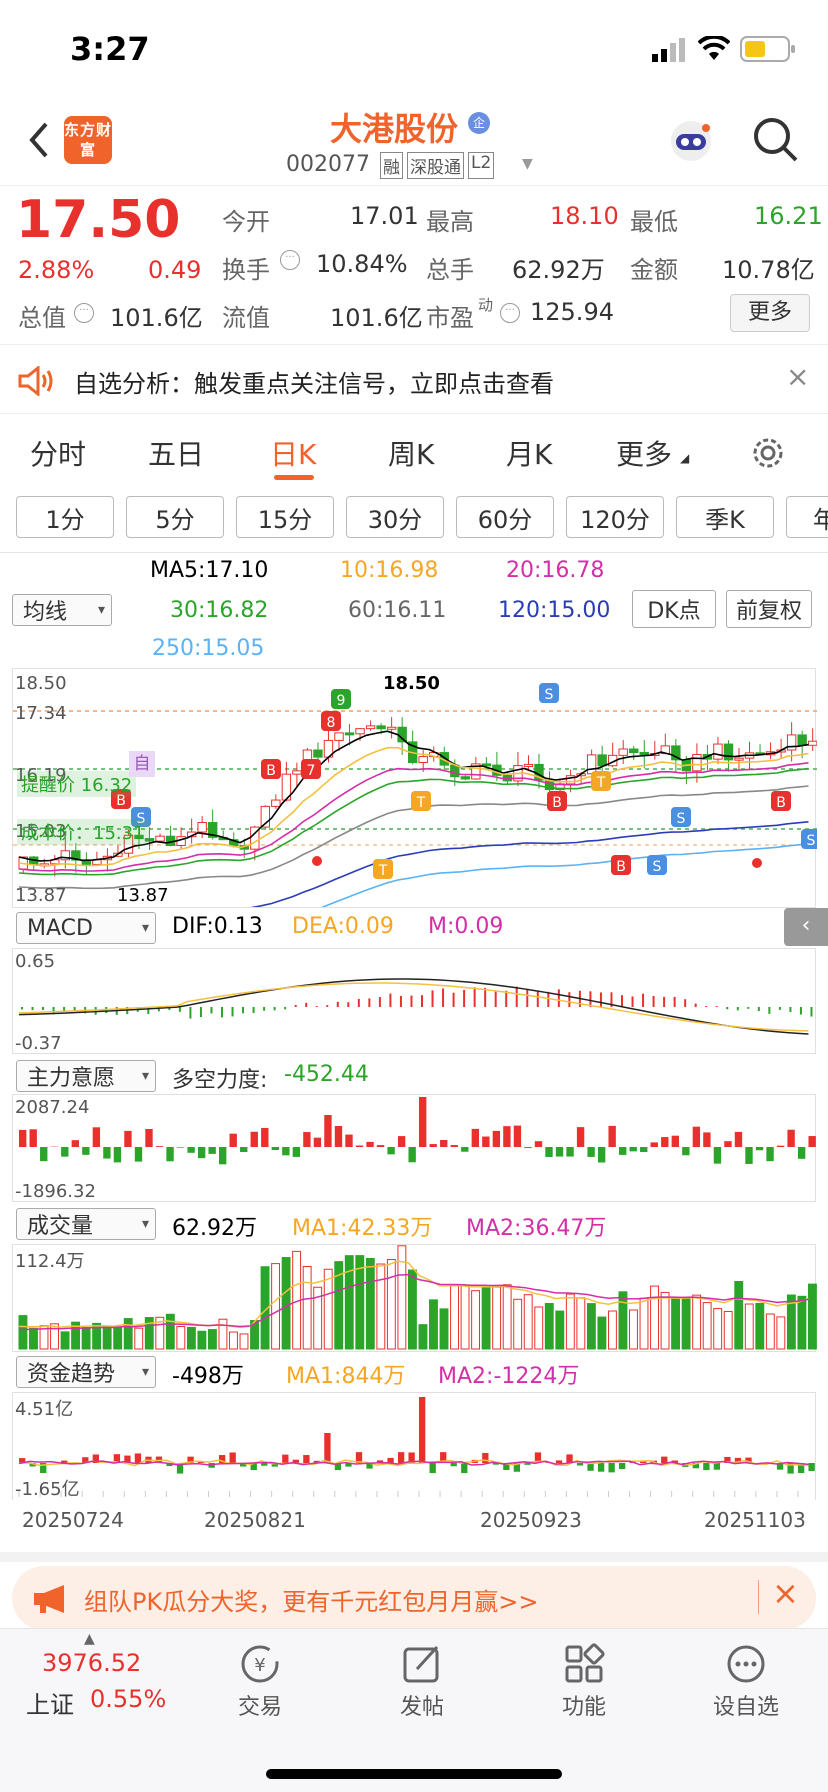 This screenshot has width=828, height=1792. What do you see at coordinates (549, 695) in the screenshot?
I see `signal-marker-label: S` at bounding box center [549, 695].